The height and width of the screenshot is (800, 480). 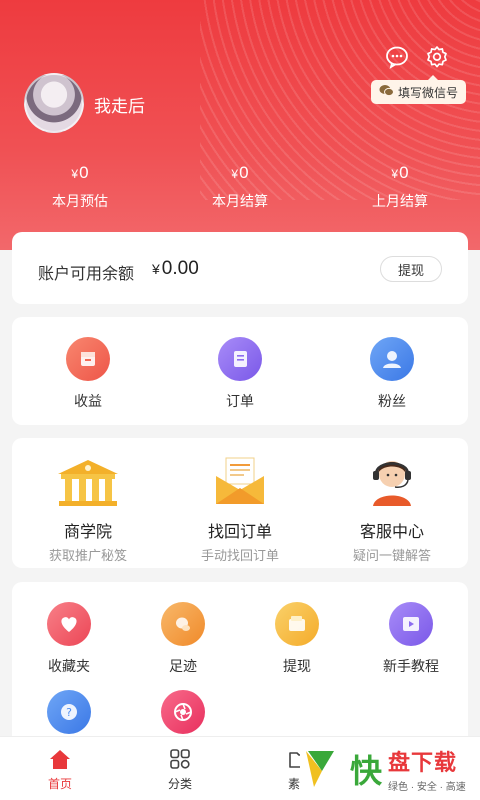 What do you see at coordinates (411, 269) in the screenshot?
I see `withdraw-button: 提现` at bounding box center [411, 269].